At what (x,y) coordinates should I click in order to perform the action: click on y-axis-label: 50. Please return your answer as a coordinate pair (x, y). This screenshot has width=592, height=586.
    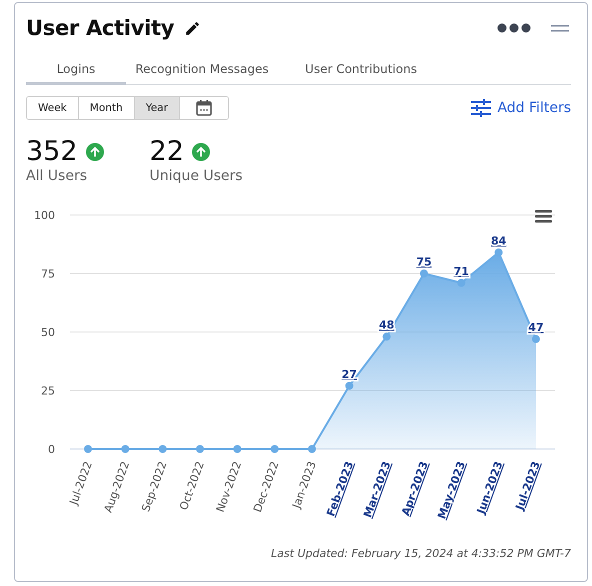
    Looking at the image, I should click on (48, 332).